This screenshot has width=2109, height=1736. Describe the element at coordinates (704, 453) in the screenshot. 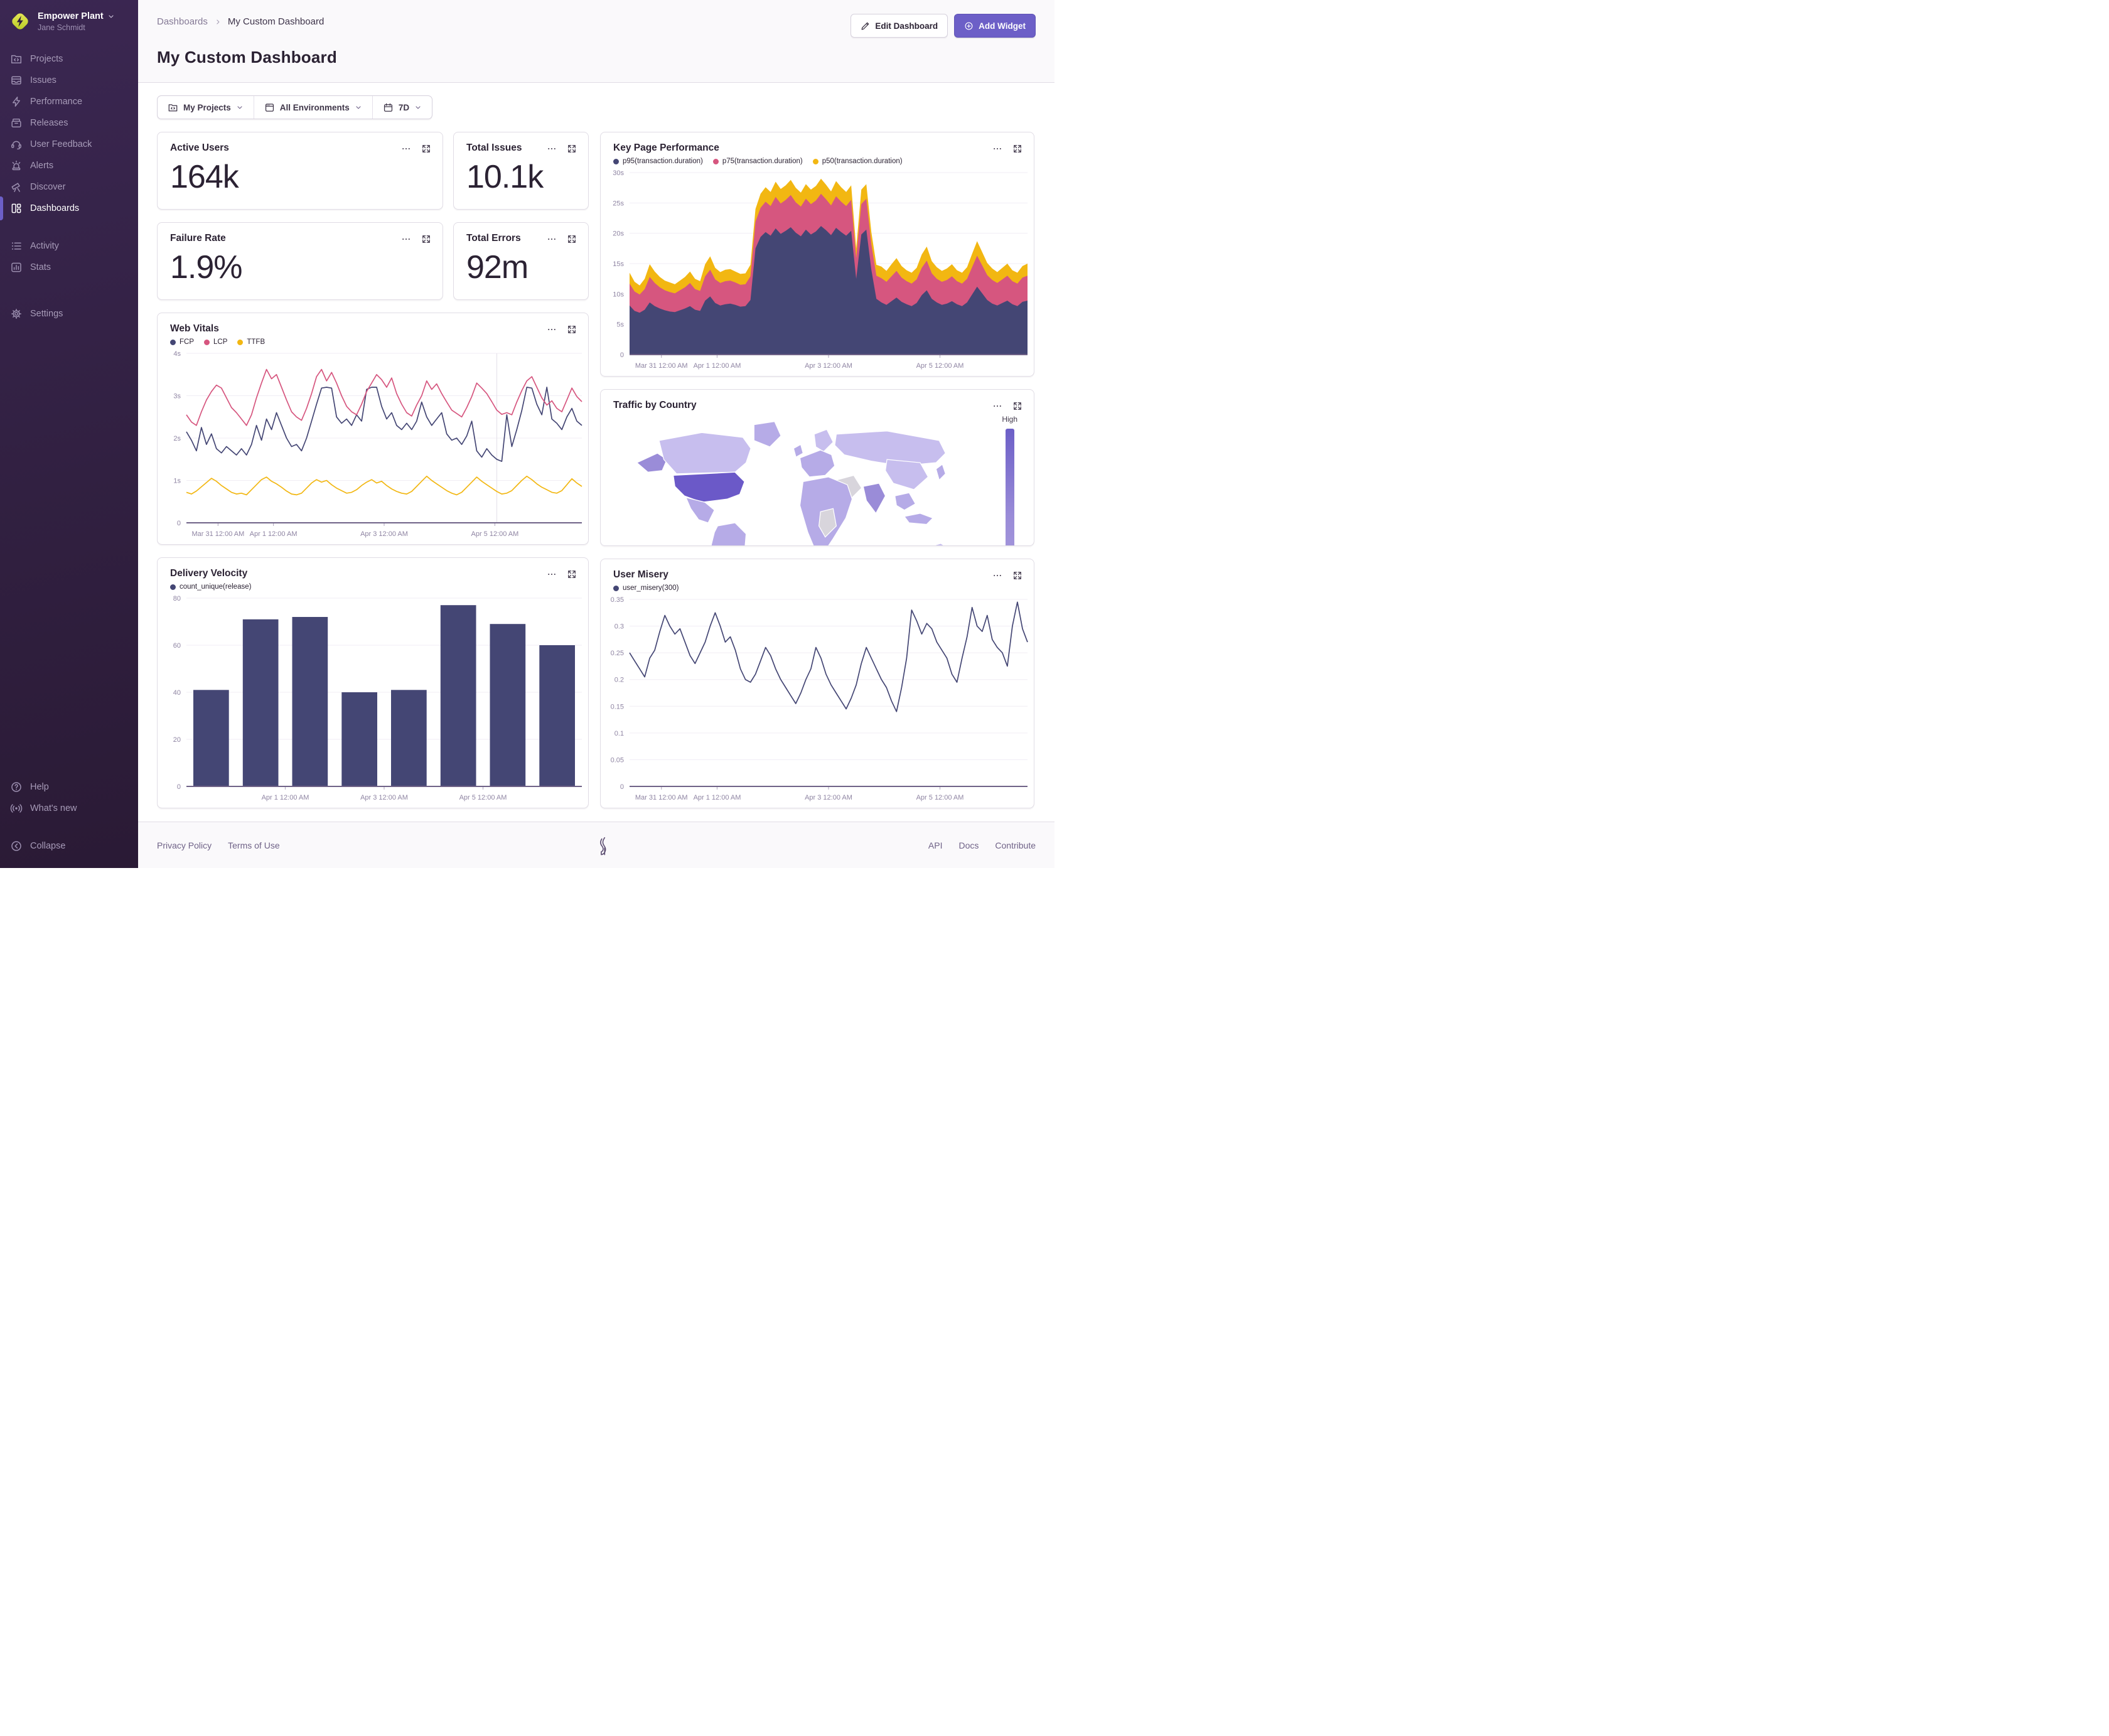

I see `map-region-canada` at that location.